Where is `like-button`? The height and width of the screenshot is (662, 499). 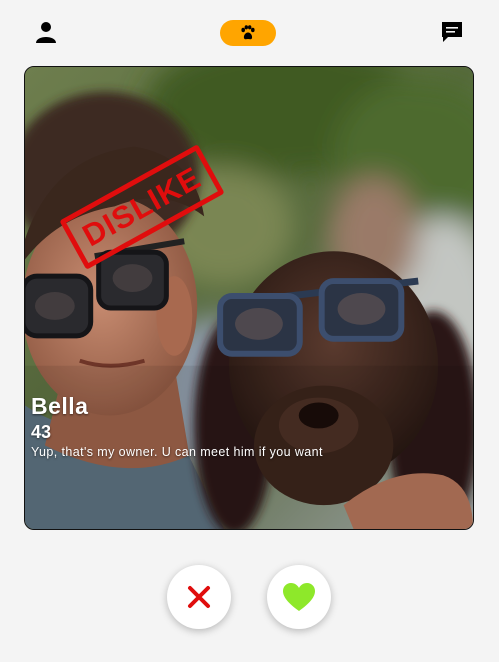 like-button is located at coordinates (299, 597).